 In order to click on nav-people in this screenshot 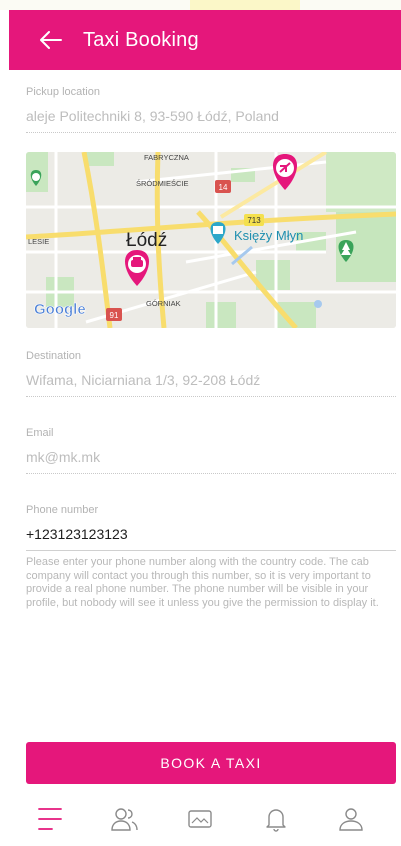, I will do `click(125, 819)`.